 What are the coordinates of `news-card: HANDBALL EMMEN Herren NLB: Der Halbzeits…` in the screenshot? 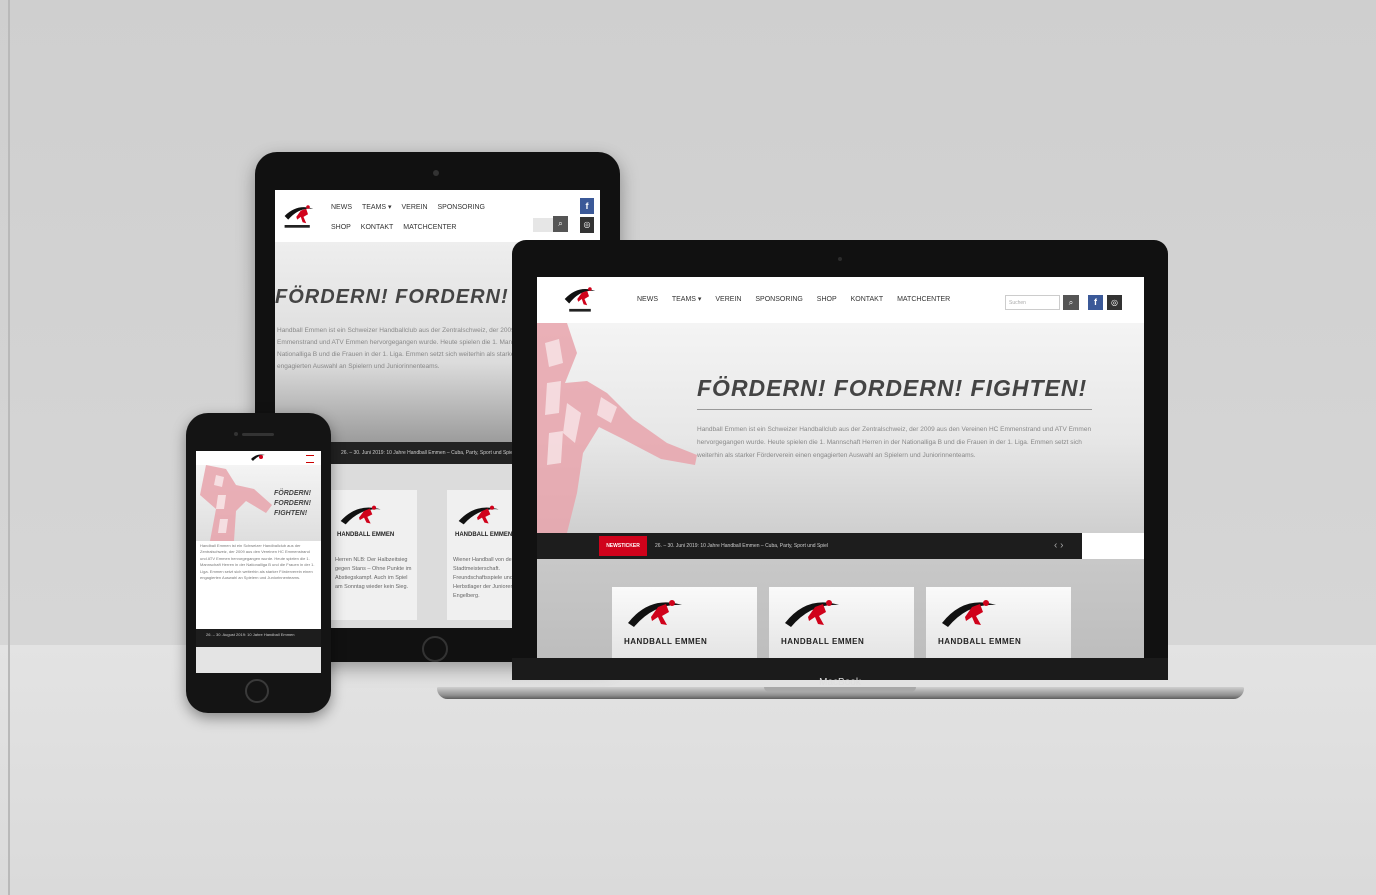 It's located at (373, 555).